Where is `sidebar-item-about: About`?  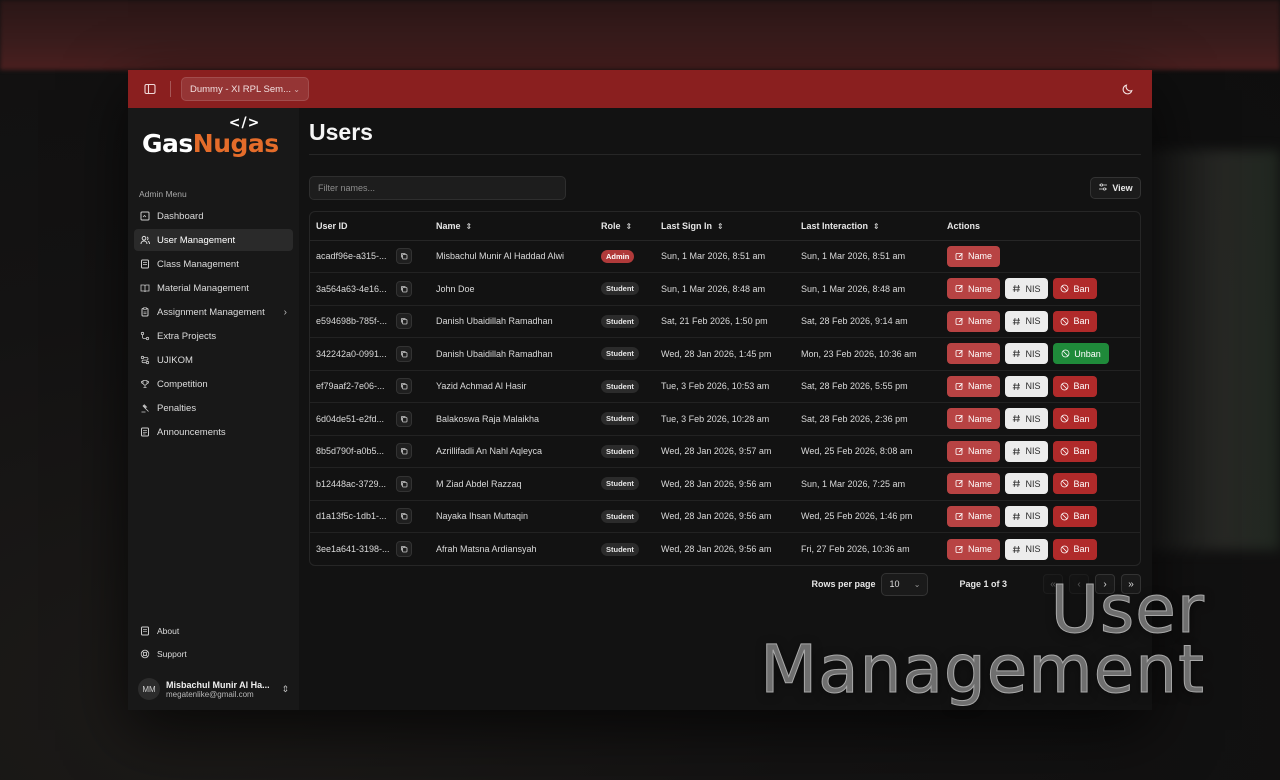
sidebar-item-about: About is located at coordinates (213, 630).